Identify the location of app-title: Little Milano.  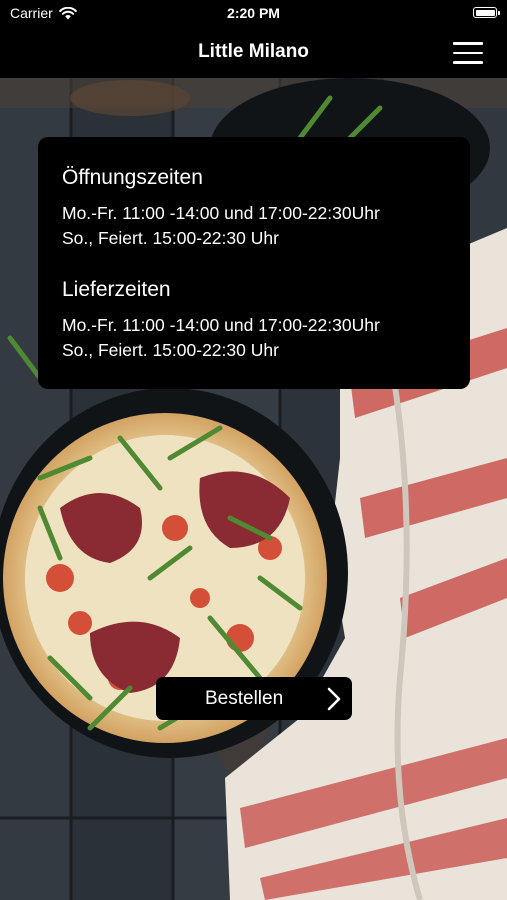
(253, 51).